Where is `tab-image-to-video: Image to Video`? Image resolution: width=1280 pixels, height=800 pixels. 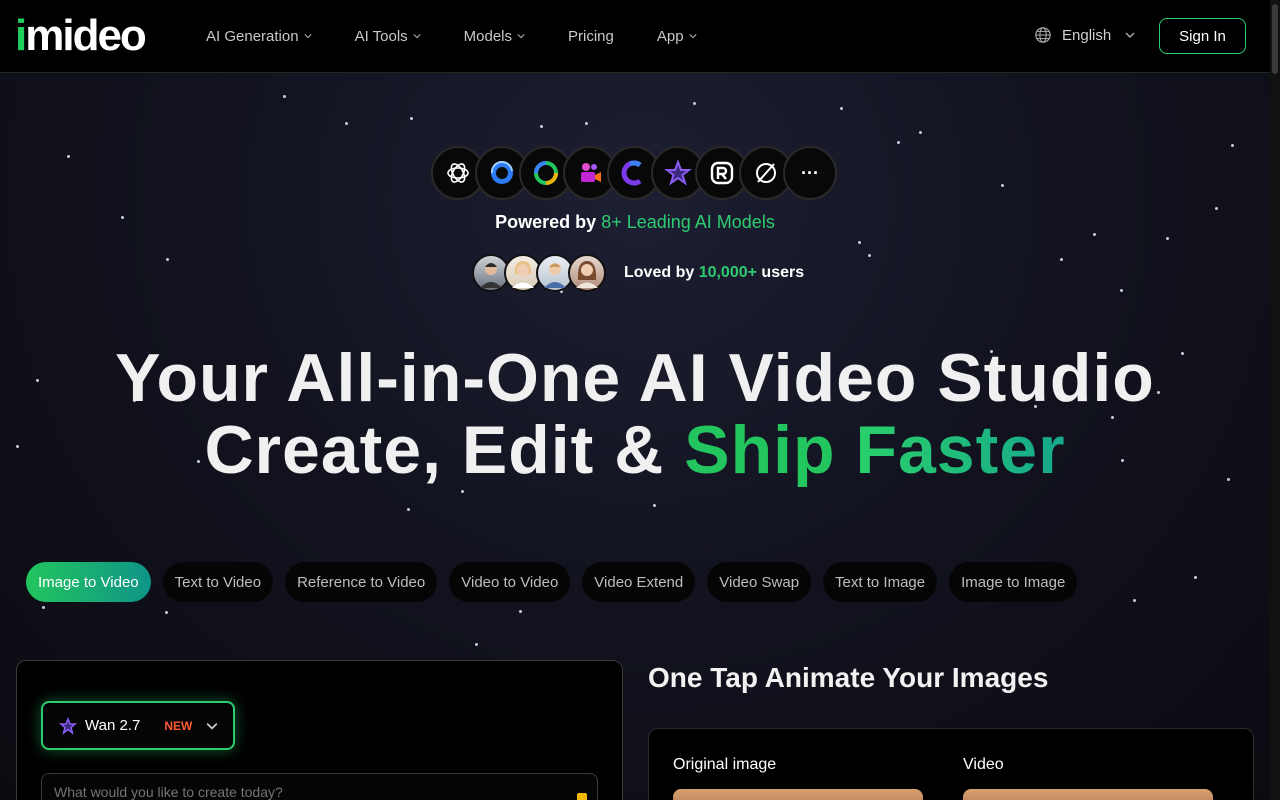 tab-image-to-video: Image to Video is located at coordinates (88, 582).